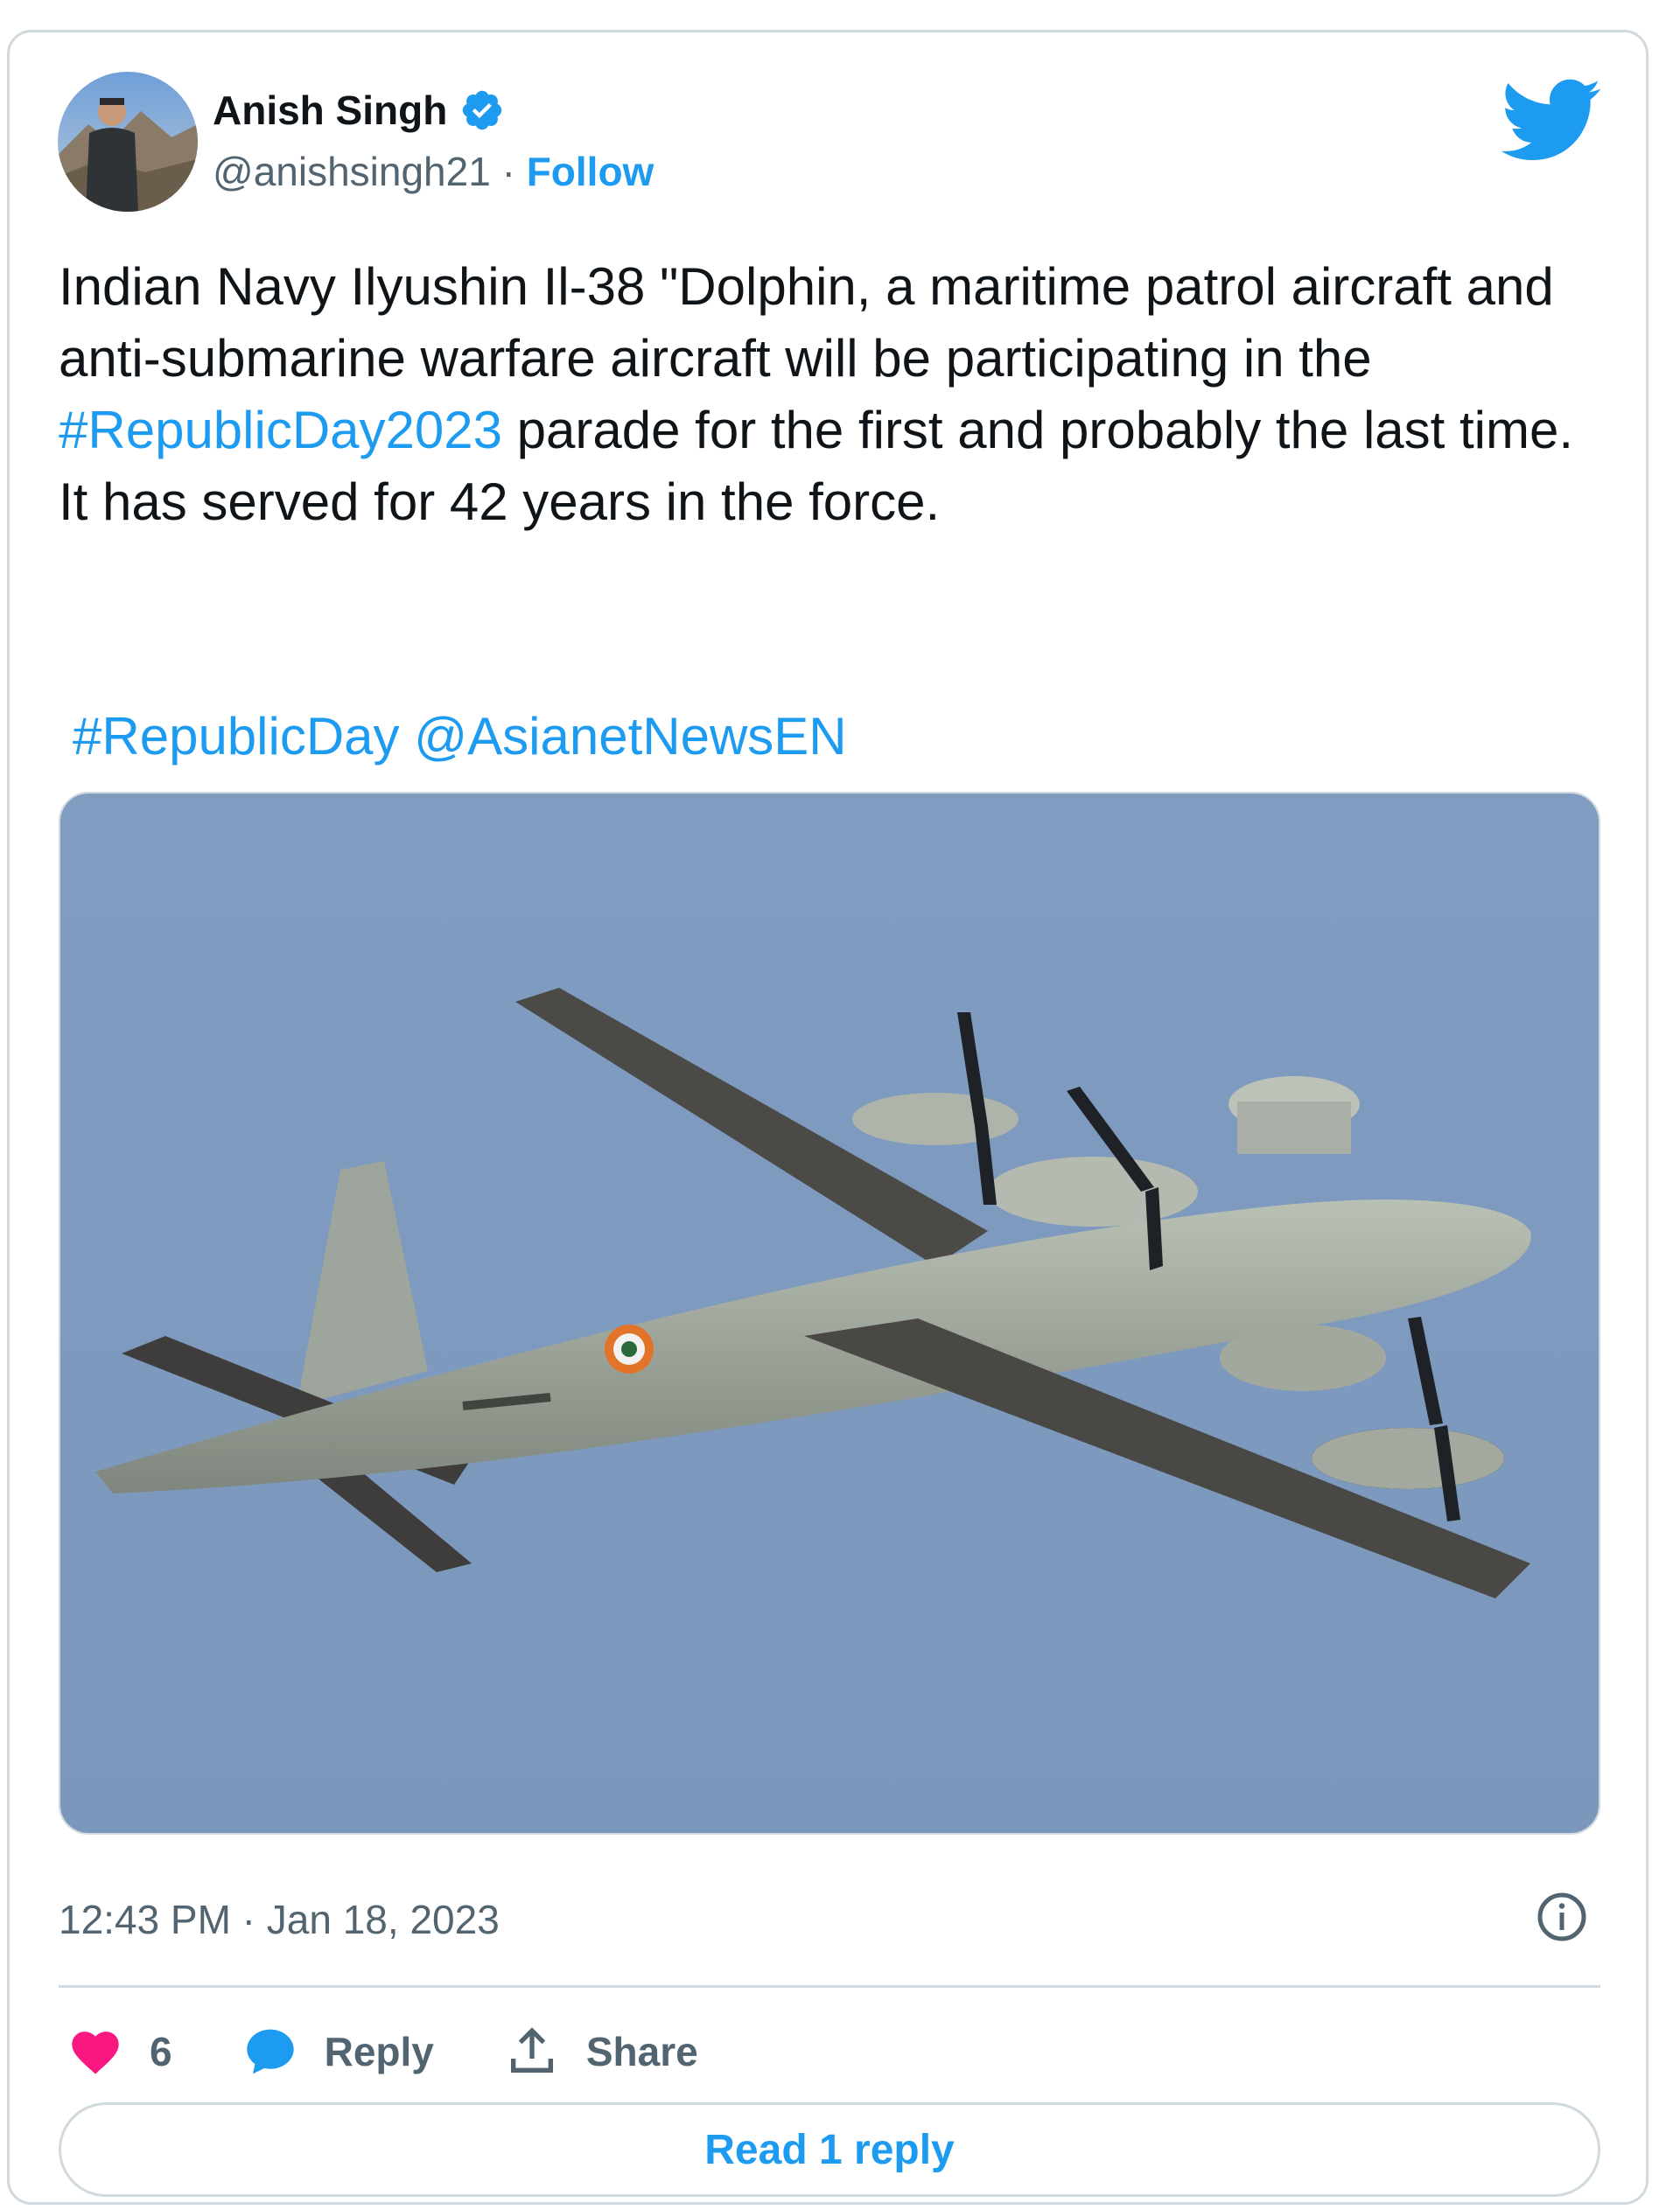 This screenshot has width=1680, height=2210. Describe the element at coordinates (95, 2053) in the screenshot. I see `heart-icon` at that location.